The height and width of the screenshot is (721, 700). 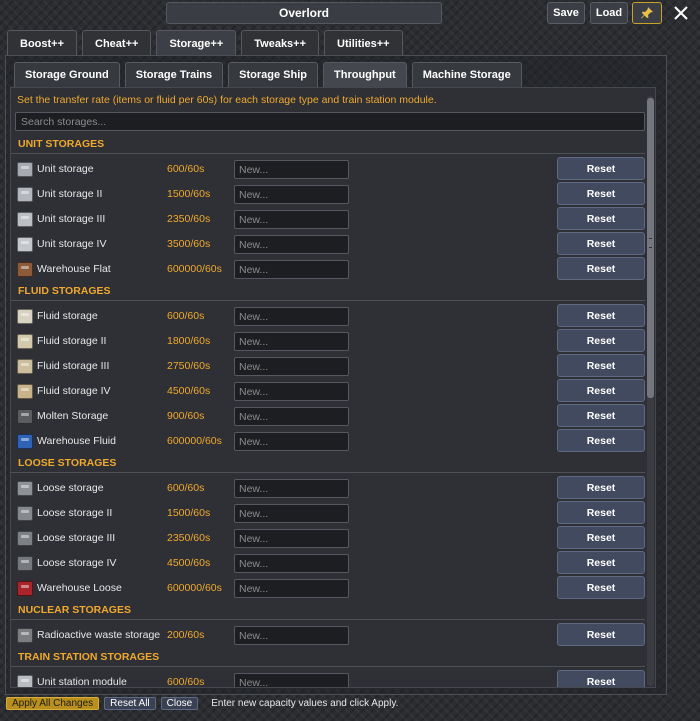 I want to click on storage-rate: 3500/60s, so click(x=189, y=244).